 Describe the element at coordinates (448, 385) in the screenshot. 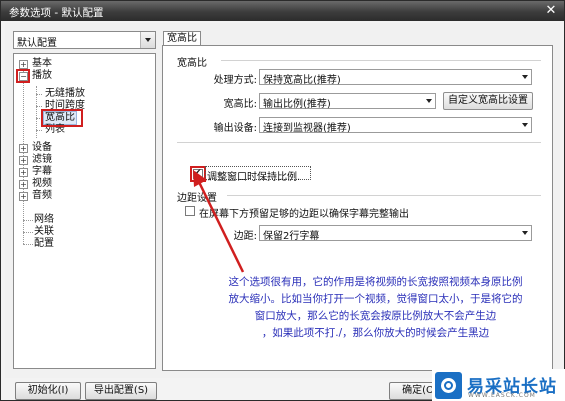

I see `search-logo-icon` at that location.